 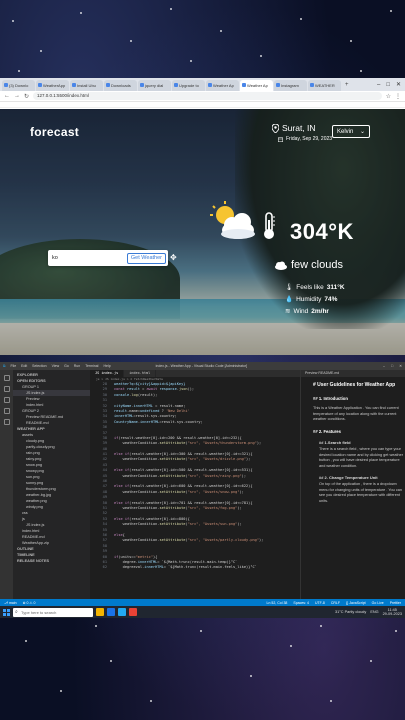 What do you see at coordinates (18, 85) in the screenshot?
I see `browser-tab: (3) Downlo` at bounding box center [18, 85].